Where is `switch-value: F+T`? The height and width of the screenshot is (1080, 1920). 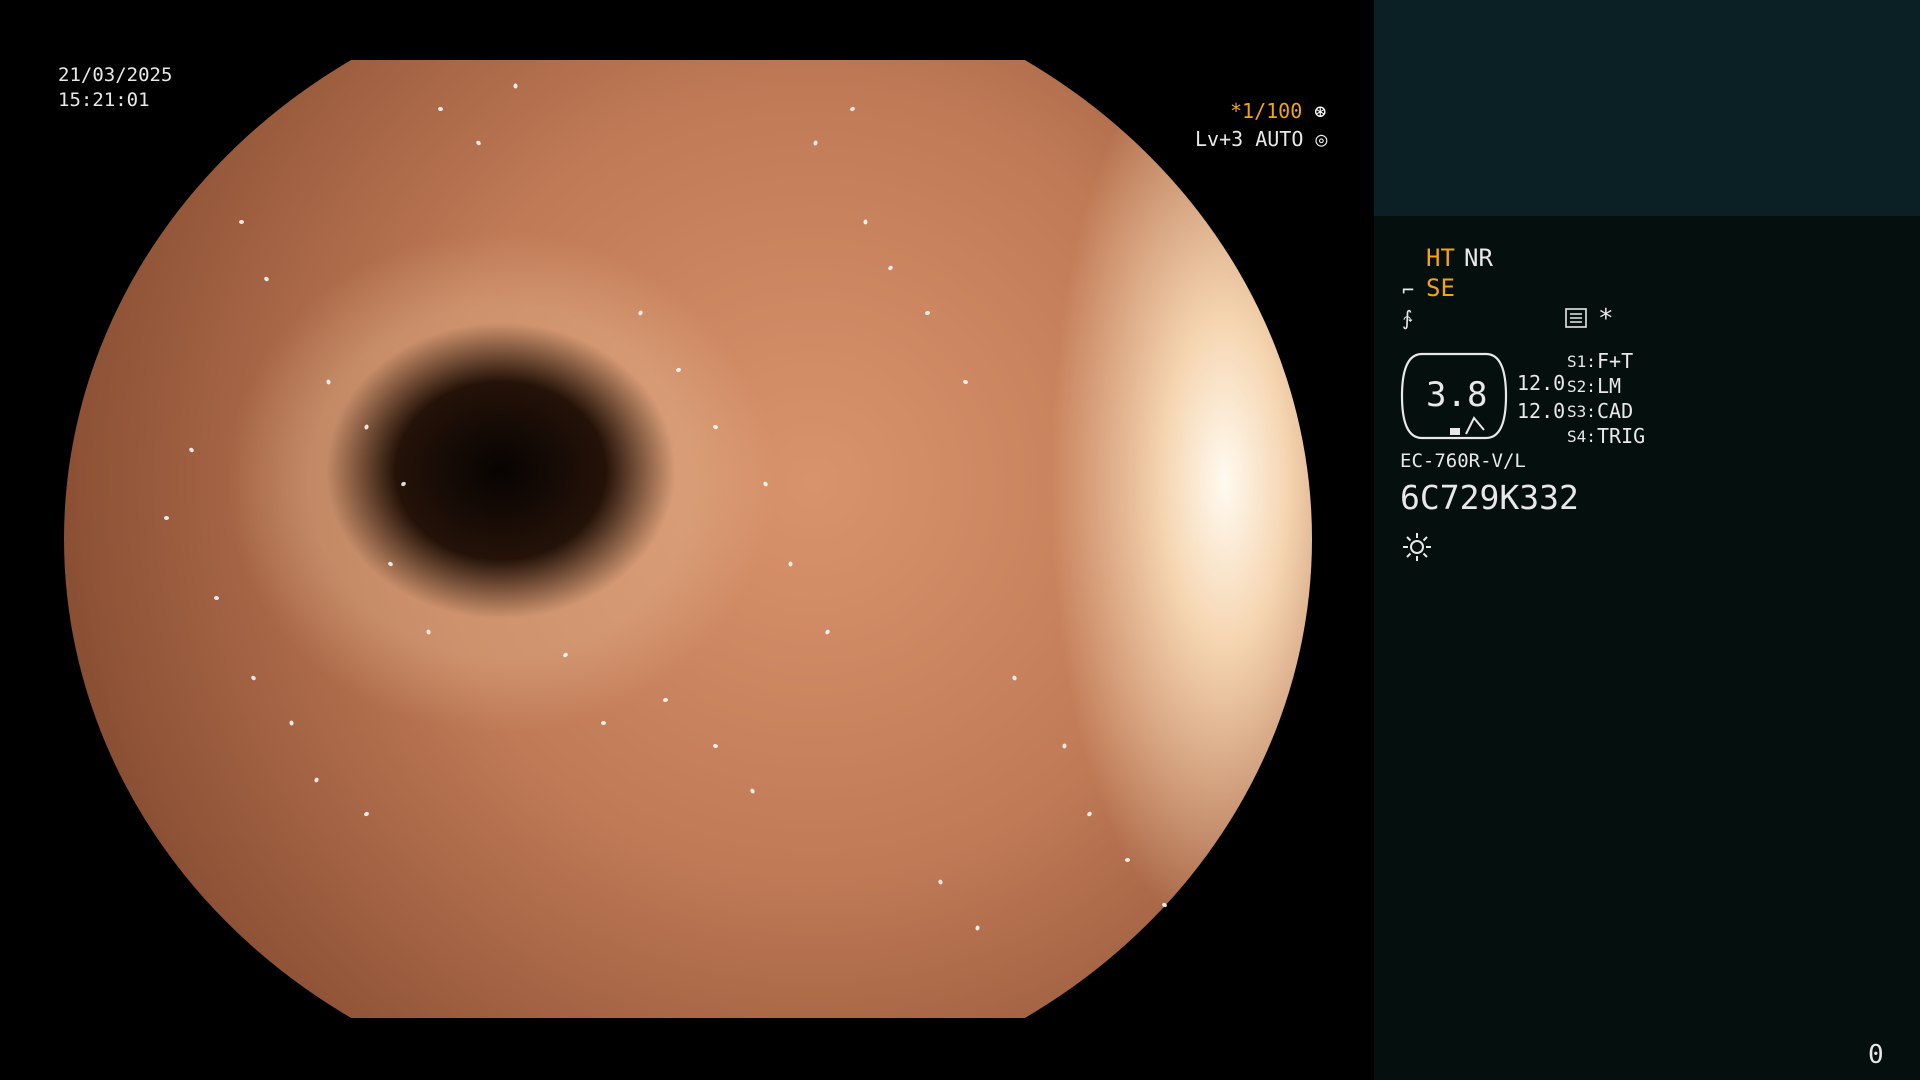
switch-value: F+T is located at coordinates (1615, 361).